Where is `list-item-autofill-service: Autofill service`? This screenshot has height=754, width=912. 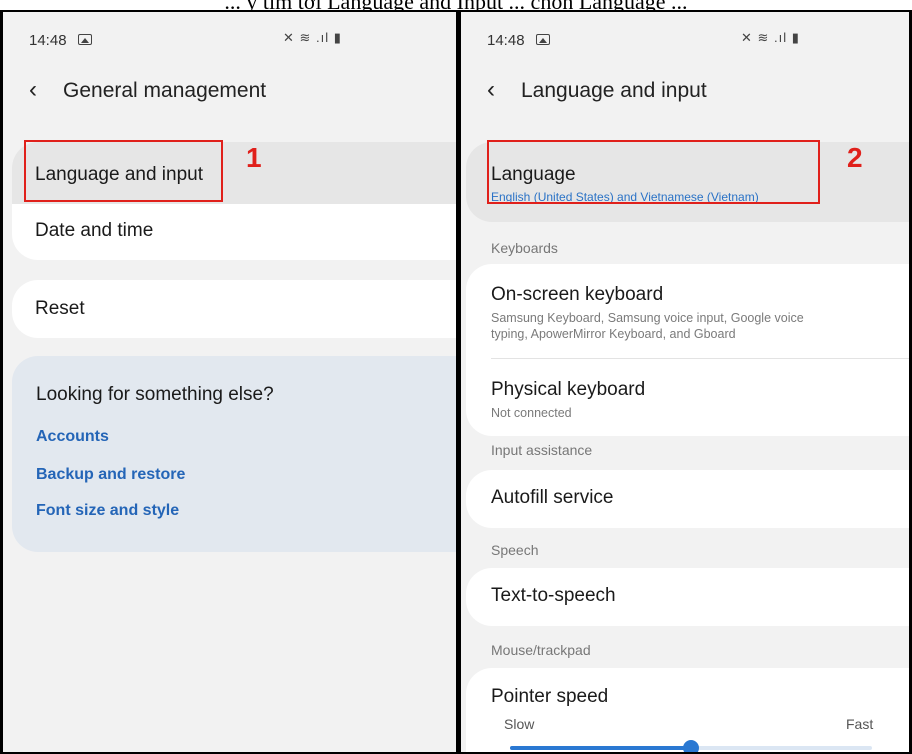 list-item-autofill-service: Autofill service is located at coordinates (687, 499).